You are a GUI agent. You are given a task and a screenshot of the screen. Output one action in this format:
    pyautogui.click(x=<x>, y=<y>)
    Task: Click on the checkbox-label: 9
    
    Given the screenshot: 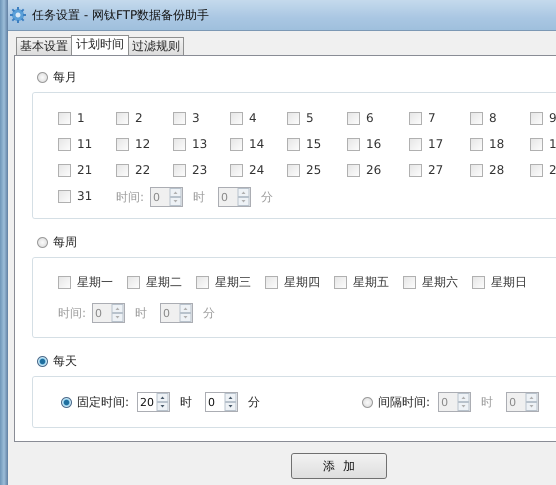 What is the action you would take?
    pyautogui.click(x=552, y=118)
    